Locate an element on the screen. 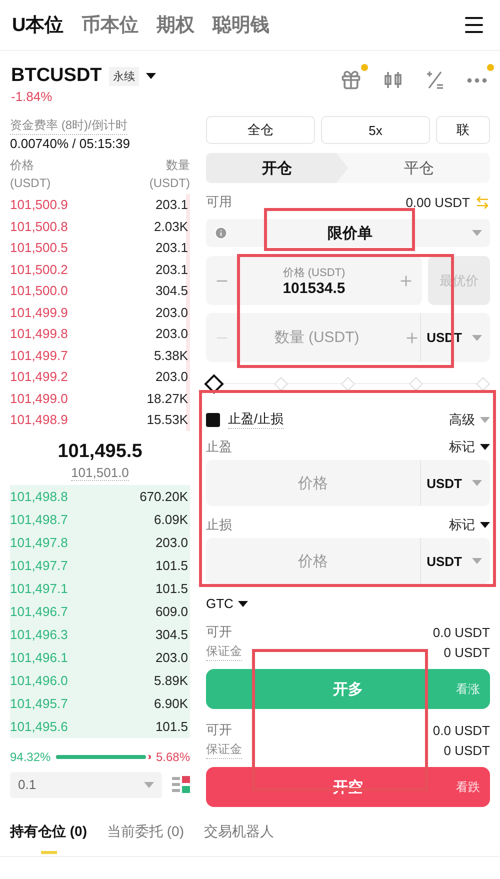  layout-icon is located at coordinates (181, 784).